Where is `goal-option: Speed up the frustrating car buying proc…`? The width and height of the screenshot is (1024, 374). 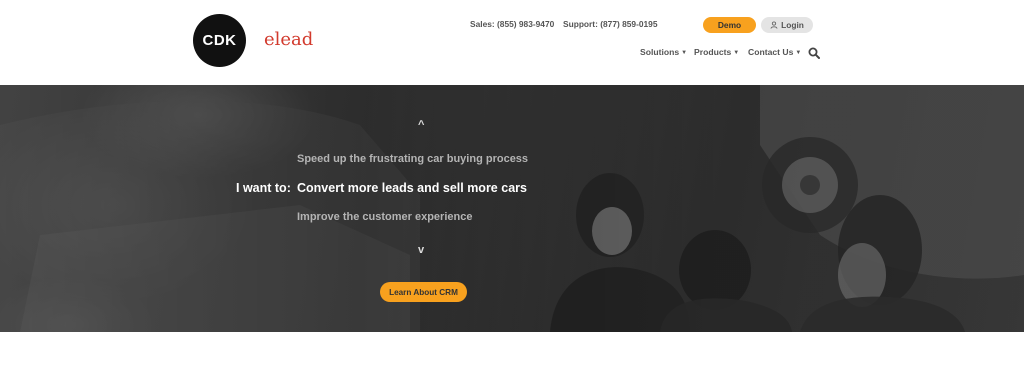
goal-option: Speed up the frustrating car buying proc… is located at coordinates (412, 159).